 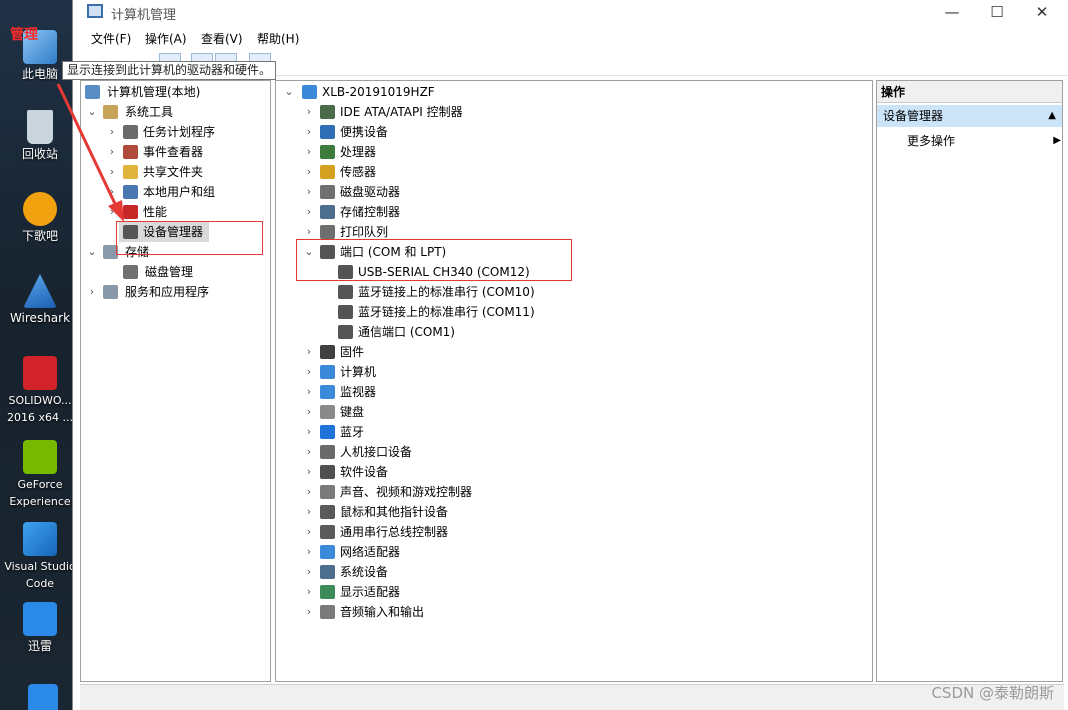 I want to click on tree-label: 便携设备, so click(x=364, y=132).